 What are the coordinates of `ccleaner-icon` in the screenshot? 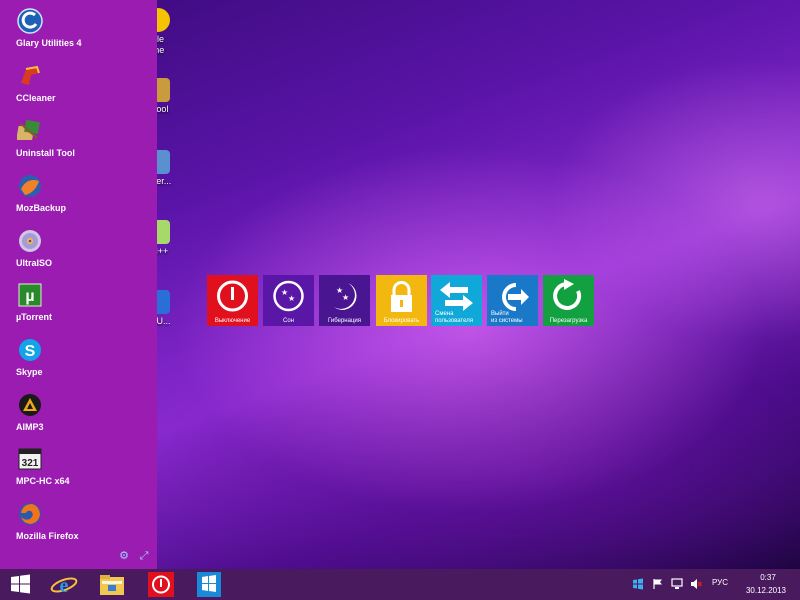 It's located at (30, 75).